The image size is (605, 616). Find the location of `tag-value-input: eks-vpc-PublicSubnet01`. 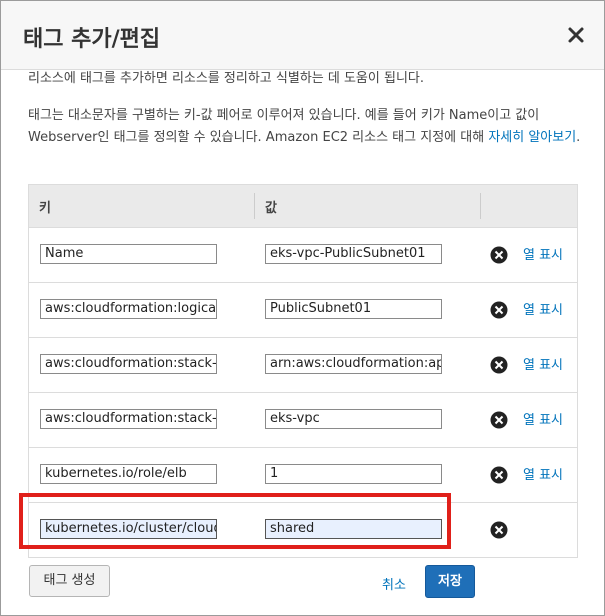

tag-value-input: eks-vpc-PublicSubnet01 is located at coordinates (353, 254).